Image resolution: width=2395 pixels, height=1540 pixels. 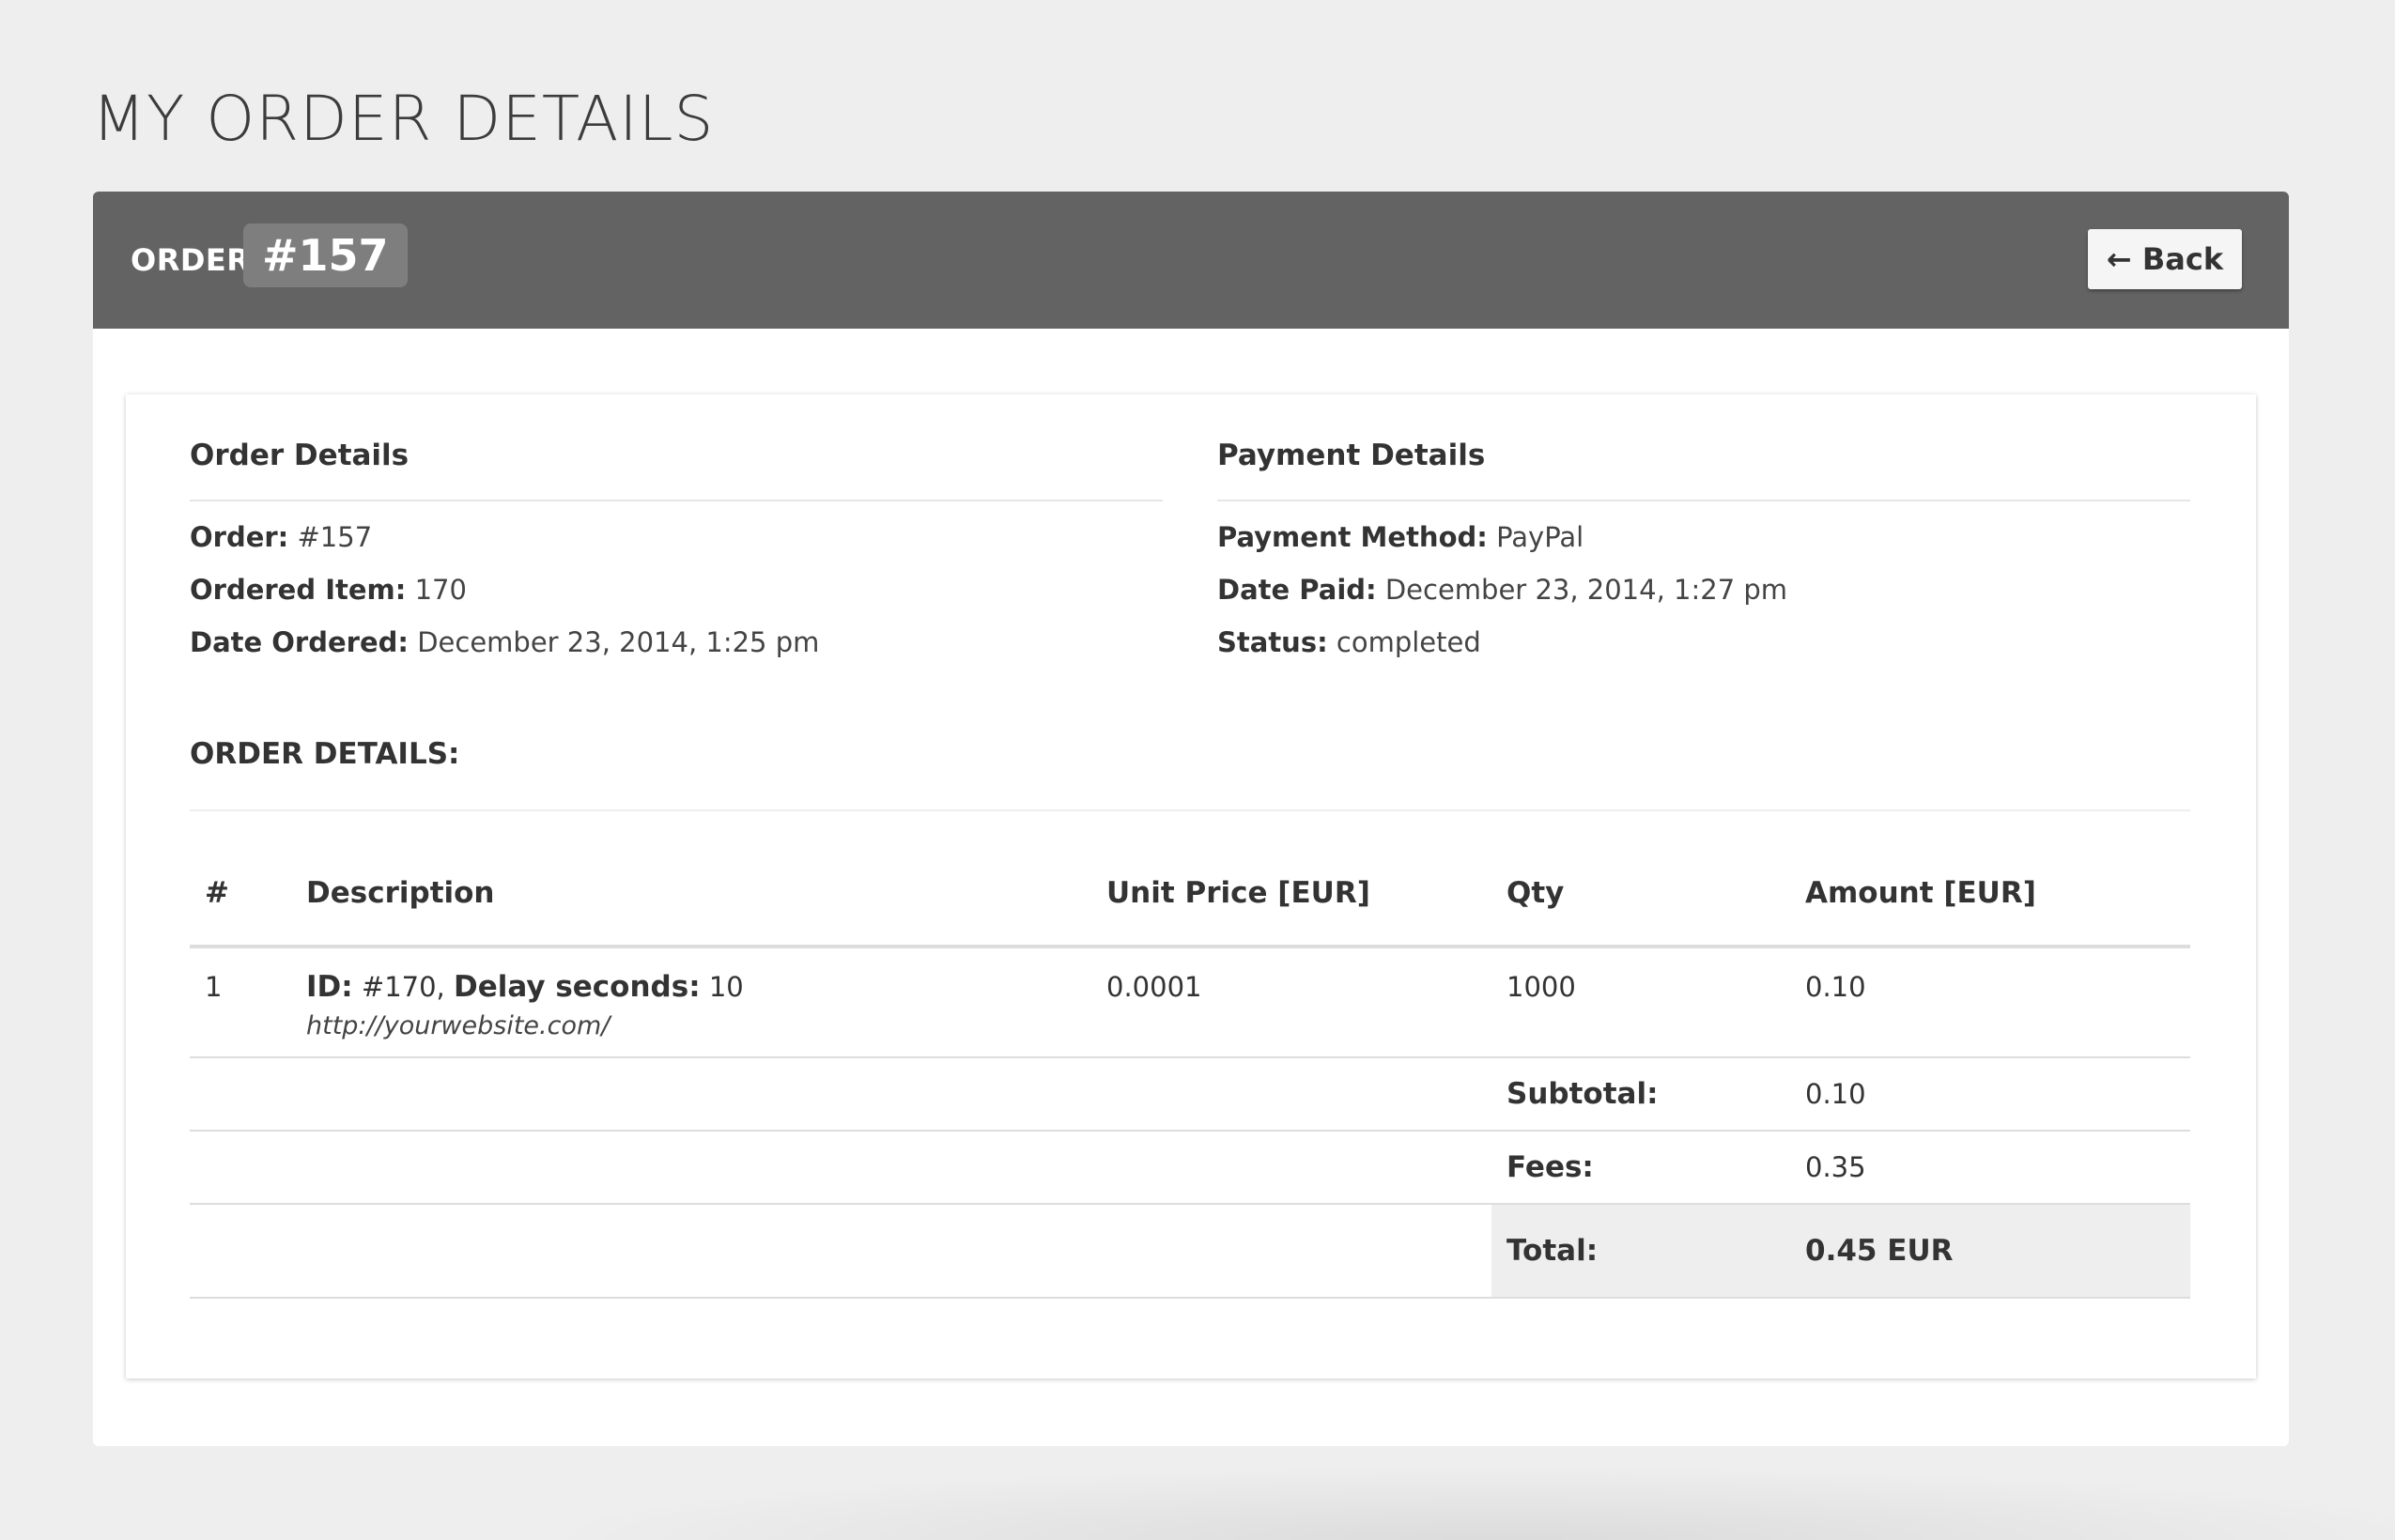 I want to click on subtotal-label: Subtotal:, so click(x=1640, y=1094).